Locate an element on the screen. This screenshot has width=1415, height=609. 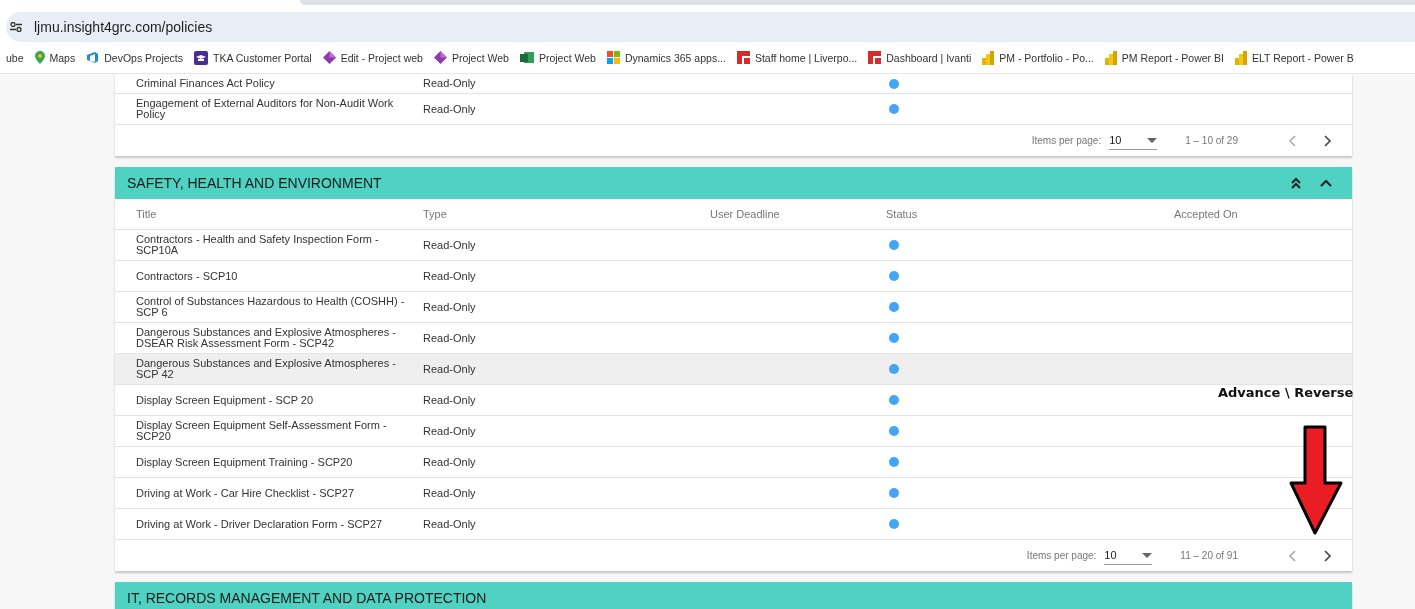
bookmark-link: DevOps Projects is located at coordinates (134, 57).